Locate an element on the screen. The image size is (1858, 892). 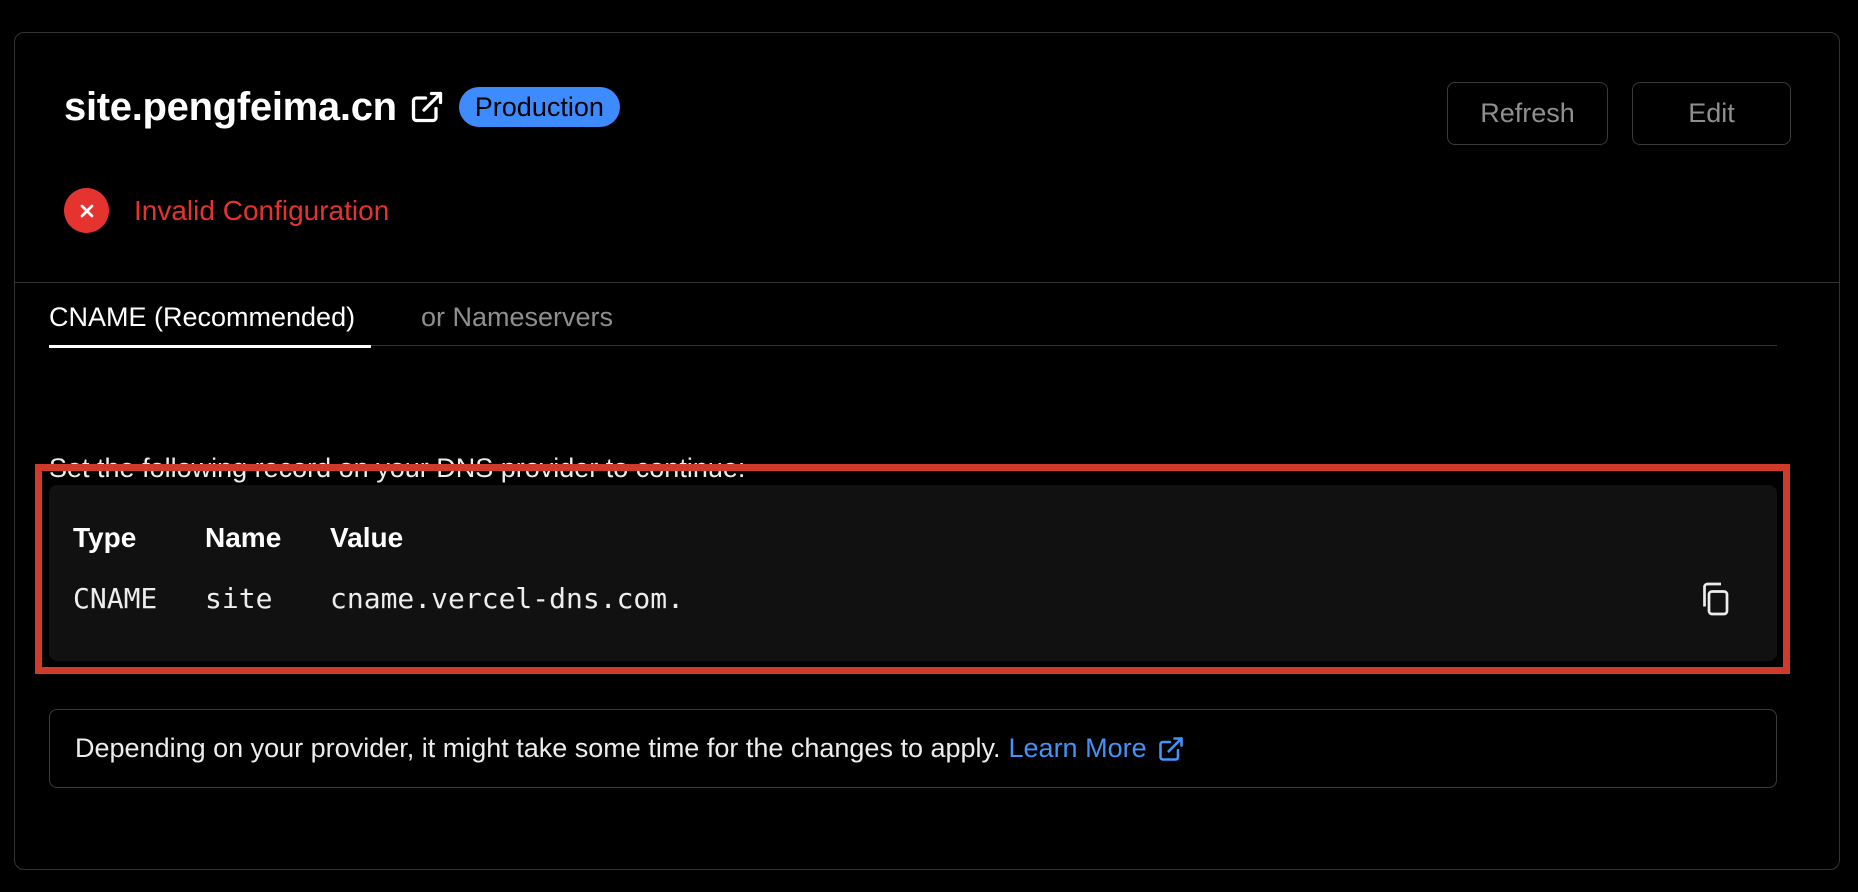
edit-button: Edit is located at coordinates (1711, 113).